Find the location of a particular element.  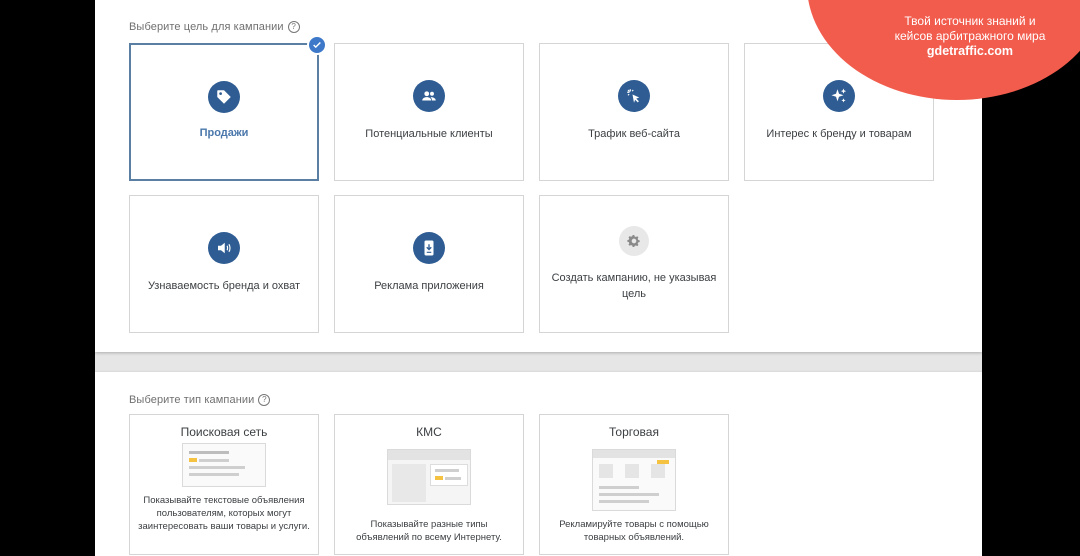

phone-download-icon is located at coordinates (429, 248).